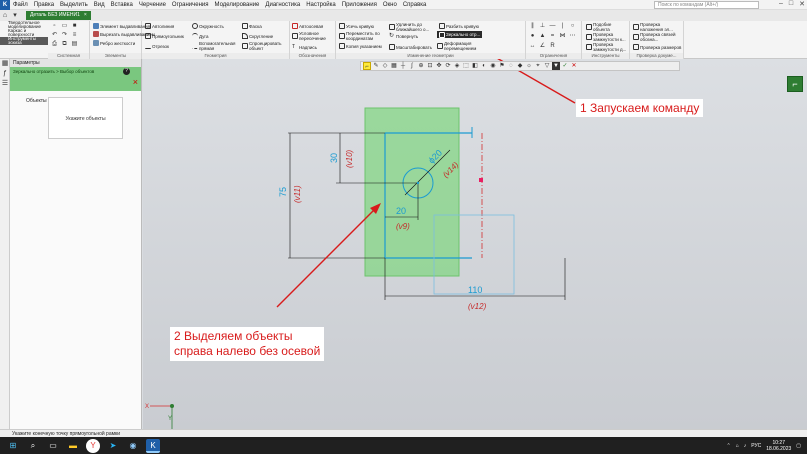 The height and width of the screenshot is (454, 807). What do you see at coordinates (520, 66) in the screenshot?
I see `color-icon: ◆` at bounding box center [520, 66].